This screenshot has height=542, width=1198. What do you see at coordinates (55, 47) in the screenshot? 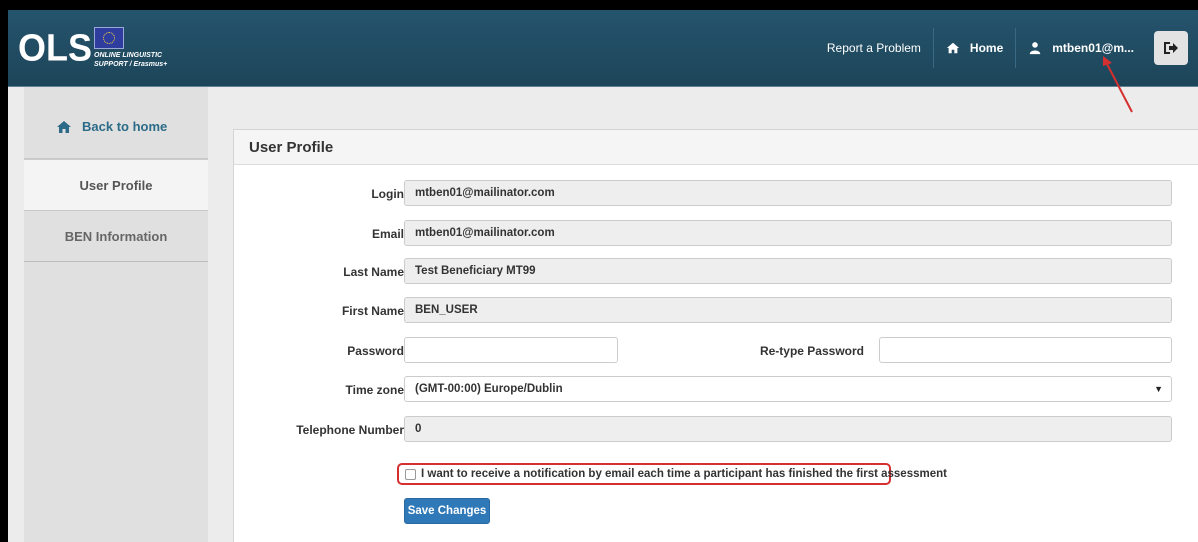
I see `logo-text: OLS` at bounding box center [55, 47].